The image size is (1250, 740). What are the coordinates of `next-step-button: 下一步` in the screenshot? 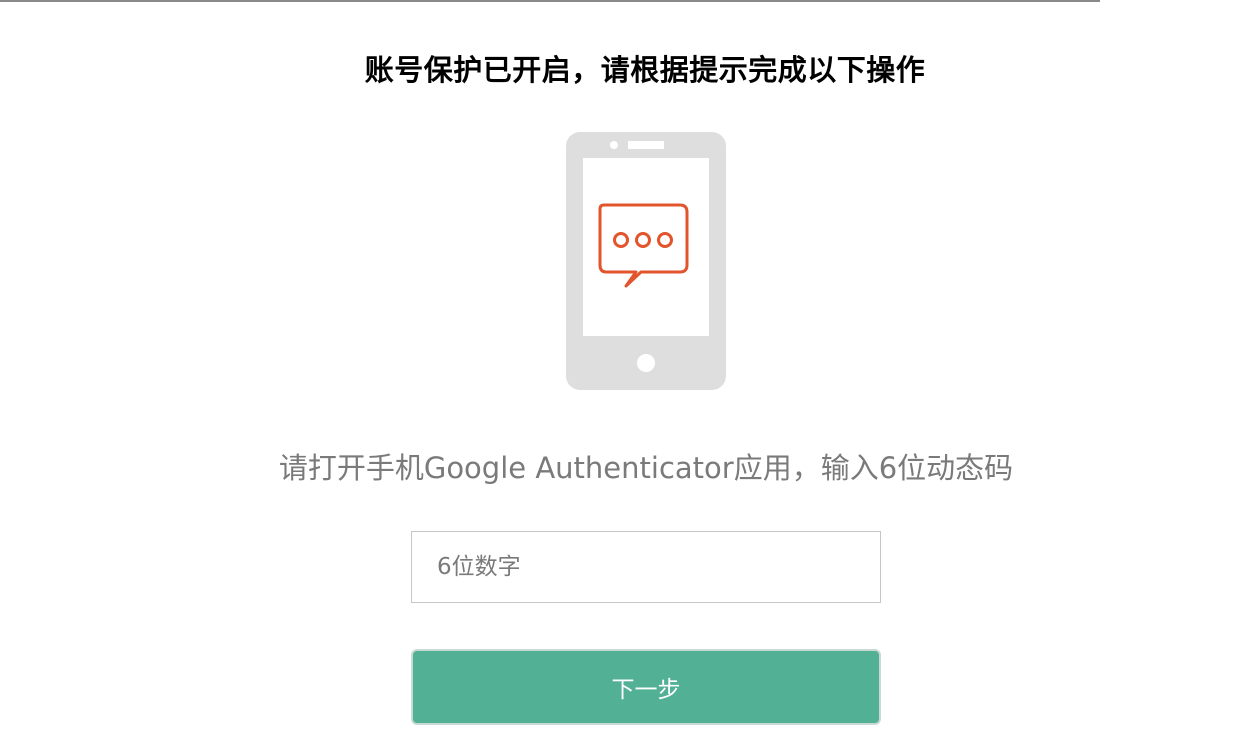 It's located at (646, 687).